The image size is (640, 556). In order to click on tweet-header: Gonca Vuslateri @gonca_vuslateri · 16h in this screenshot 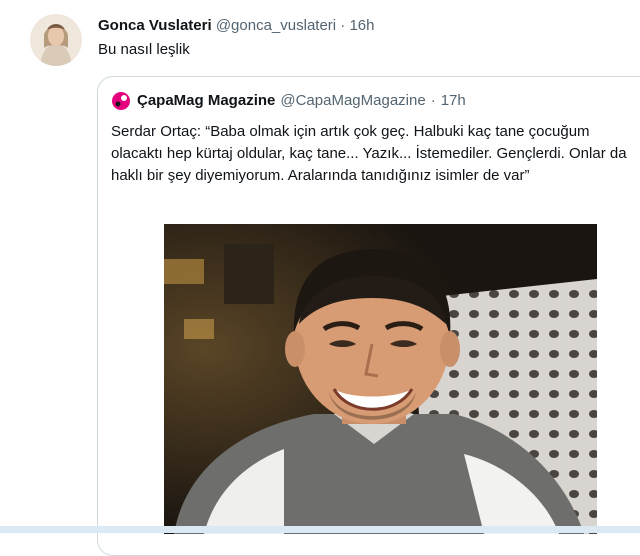, I will do `click(236, 26)`.